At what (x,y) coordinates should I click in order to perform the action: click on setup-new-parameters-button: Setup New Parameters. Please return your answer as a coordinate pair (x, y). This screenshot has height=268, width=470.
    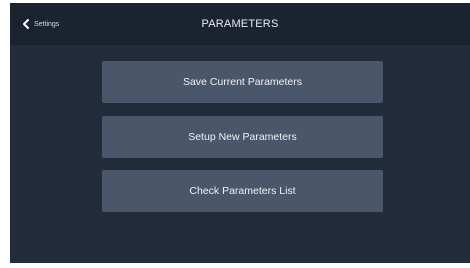
    Looking at the image, I should click on (242, 137).